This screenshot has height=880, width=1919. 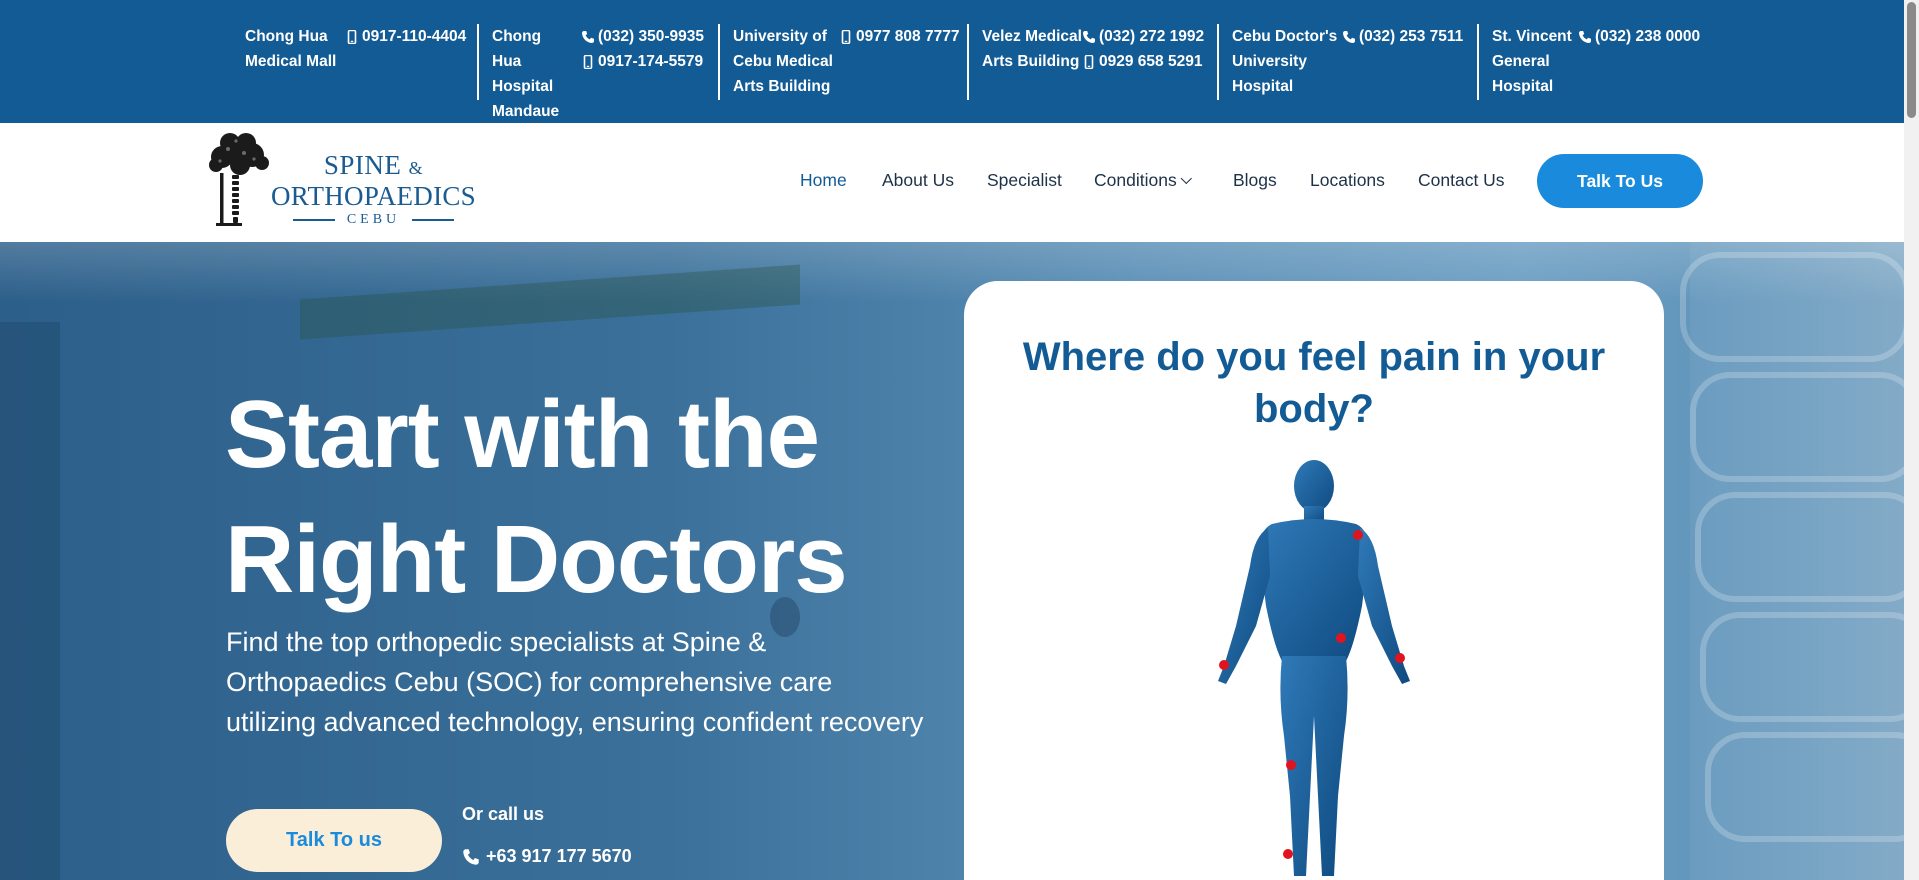 I want to click on nav-about-us: About Us, so click(x=918, y=180).